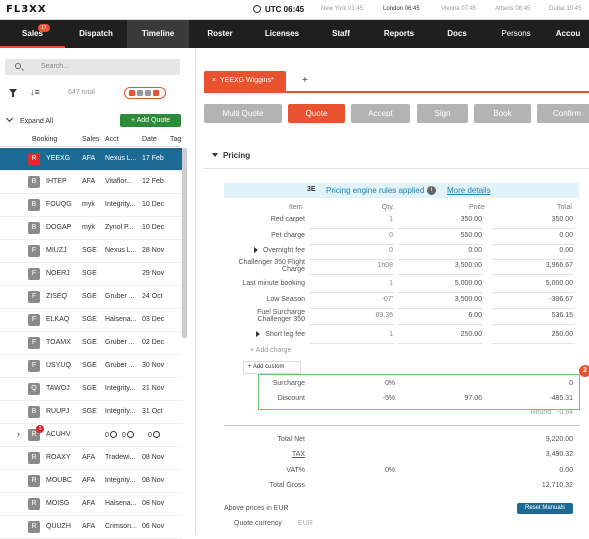 The image size is (589, 539). I want to click on accept-button: Accept, so click(380, 113).